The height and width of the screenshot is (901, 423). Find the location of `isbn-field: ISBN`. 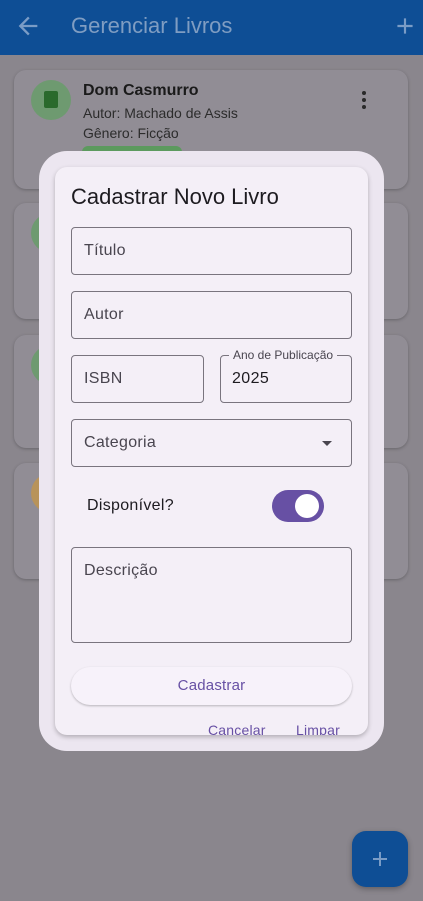

isbn-field: ISBN is located at coordinates (137, 379).